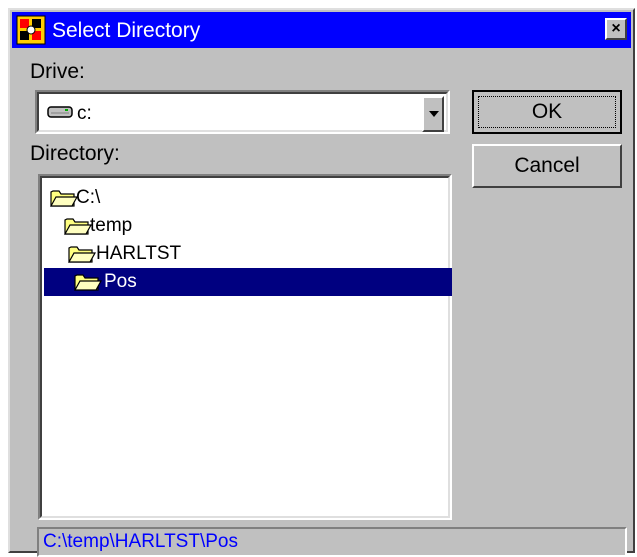  I want to click on close-button: ×, so click(616, 29).